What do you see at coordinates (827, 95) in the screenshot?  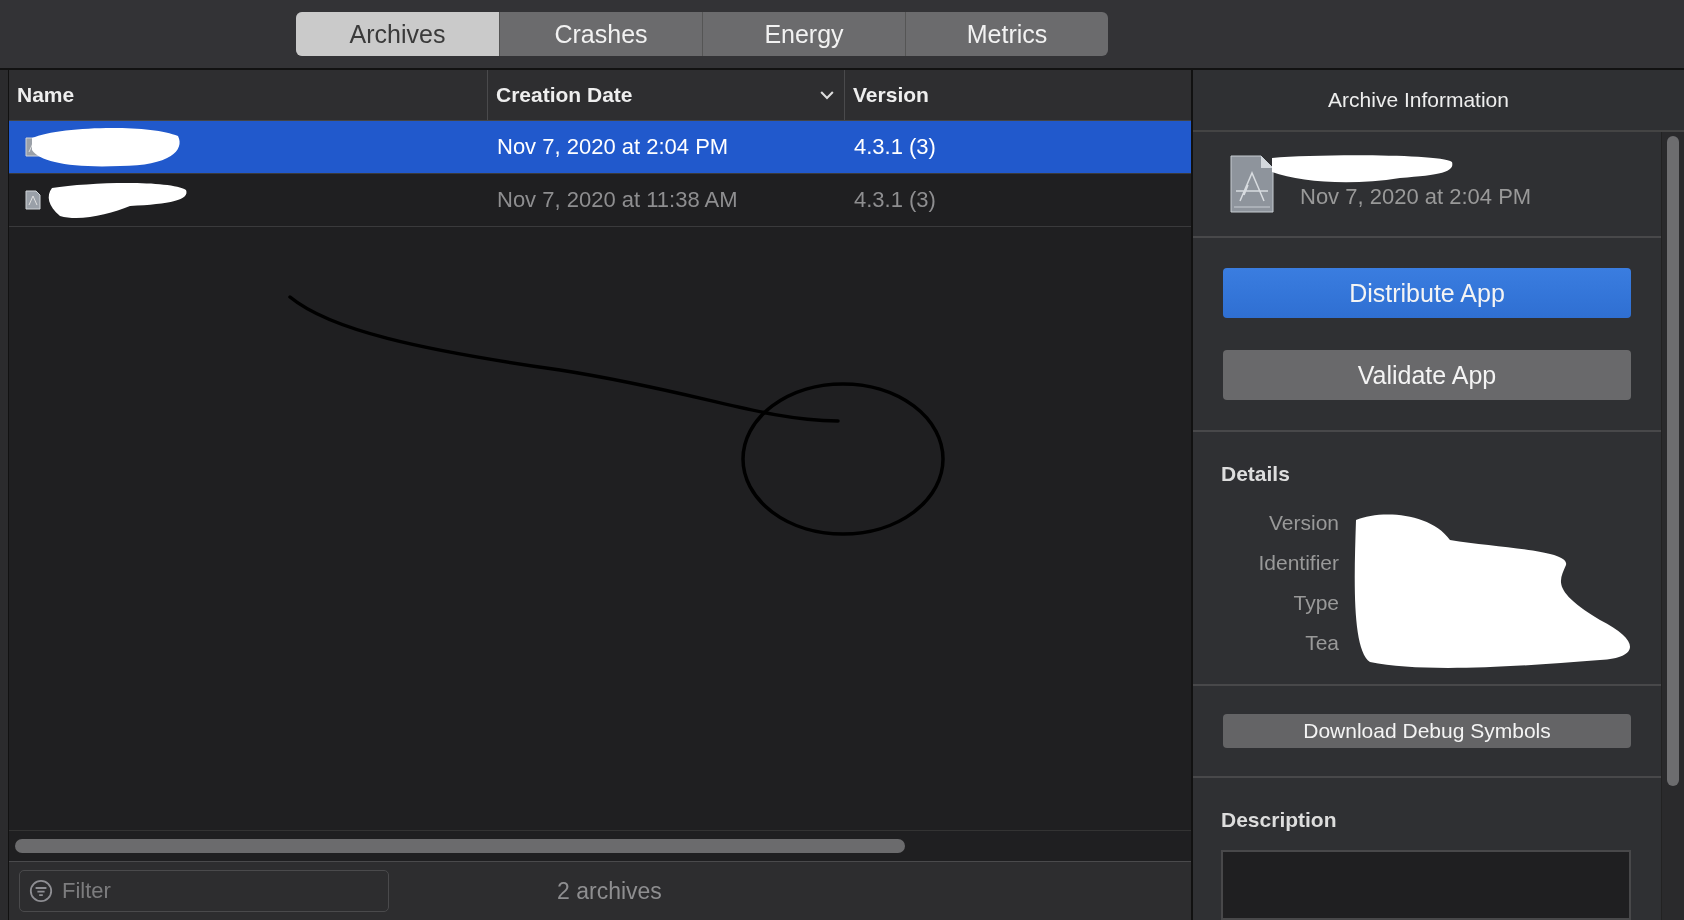 I see `sort-chevron-icon` at bounding box center [827, 95].